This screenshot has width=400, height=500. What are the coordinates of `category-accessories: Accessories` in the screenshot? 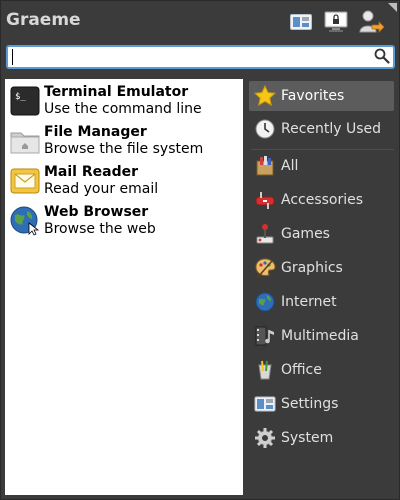 It's located at (321, 200).